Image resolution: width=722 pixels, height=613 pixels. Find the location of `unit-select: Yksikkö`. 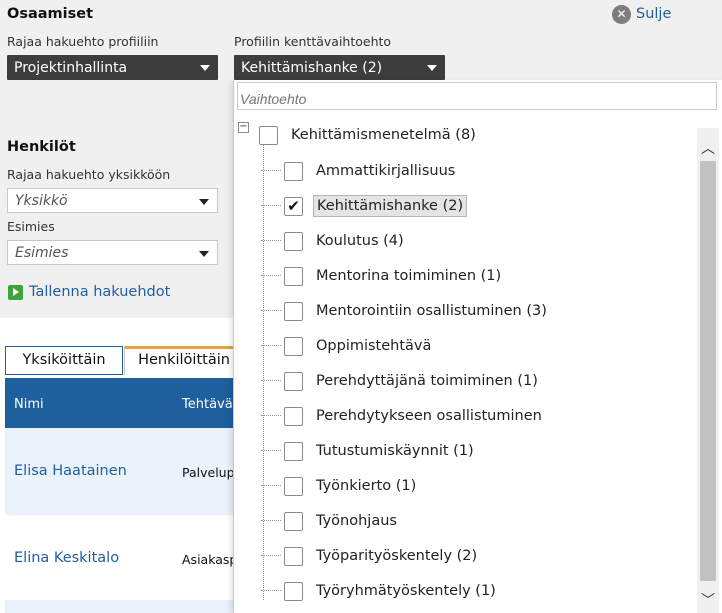

unit-select: Yksikkö is located at coordinates (112, 200).